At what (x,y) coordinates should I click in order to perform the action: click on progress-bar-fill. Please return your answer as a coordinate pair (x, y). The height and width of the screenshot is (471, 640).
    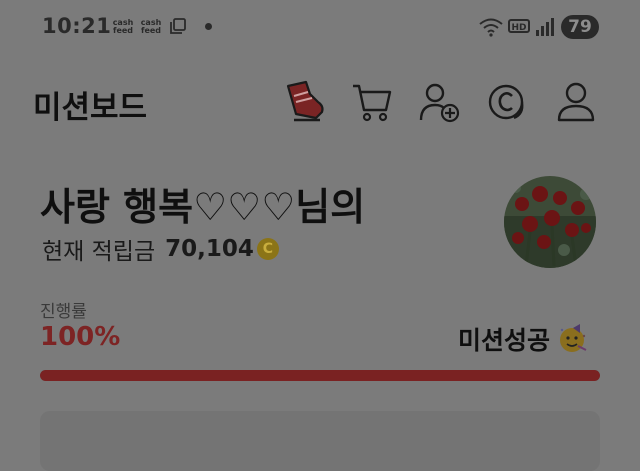
    Looking at the image, I should click on (320, 375).